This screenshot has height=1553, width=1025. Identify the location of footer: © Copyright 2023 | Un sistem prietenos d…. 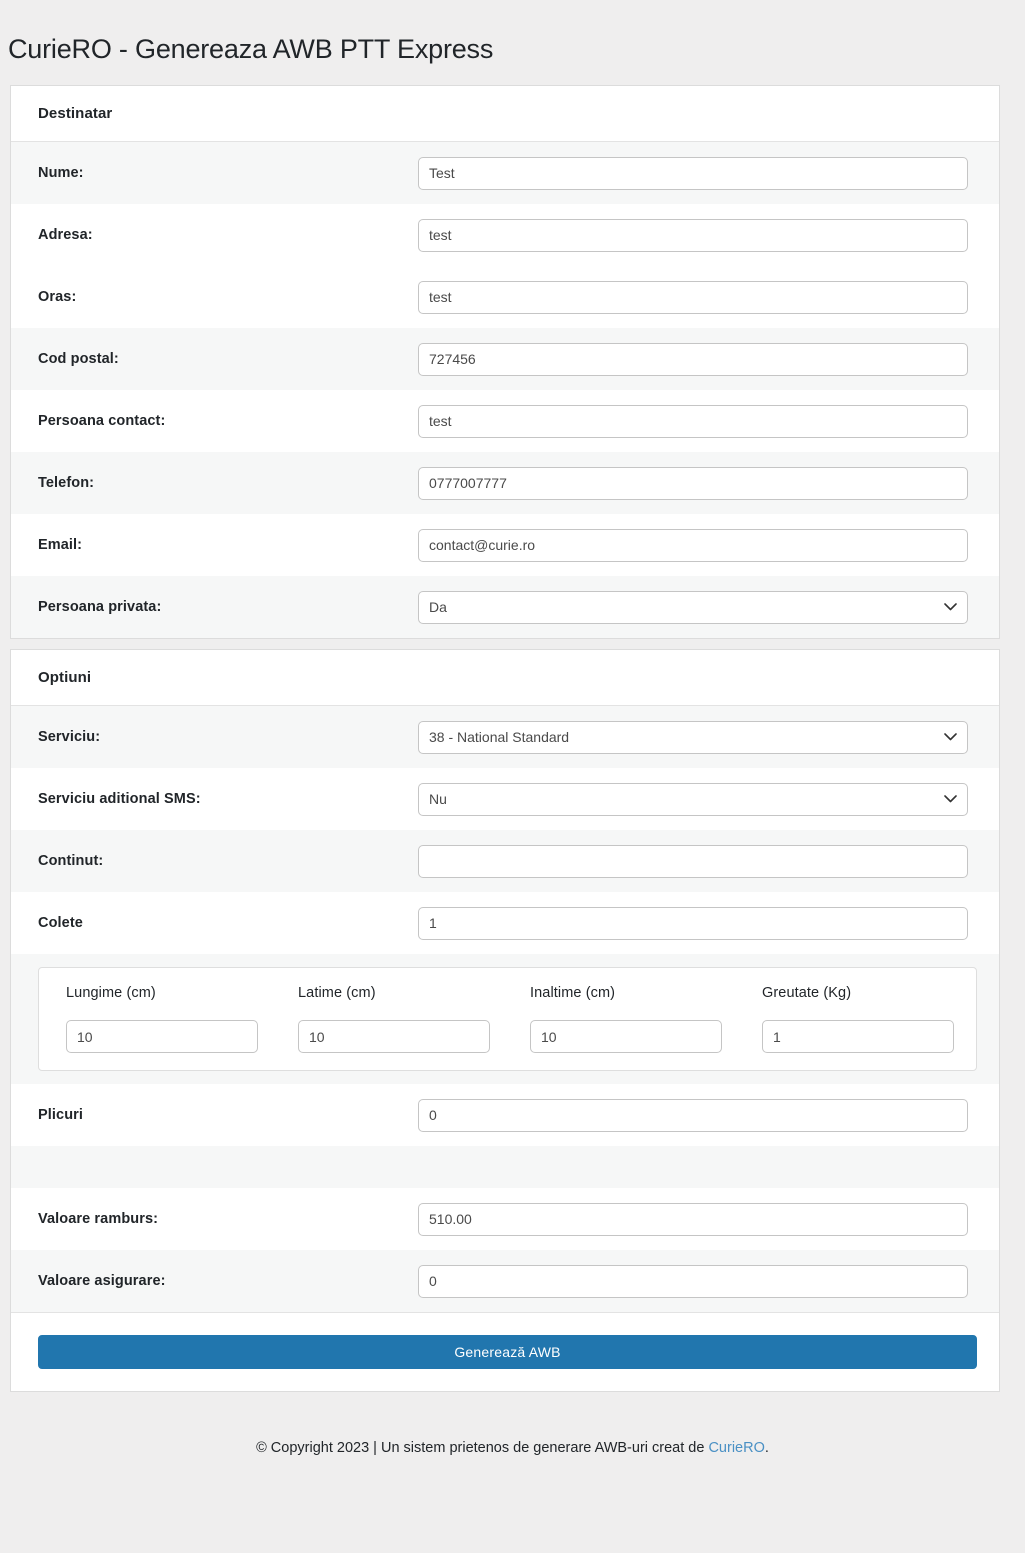
(512, 1424).